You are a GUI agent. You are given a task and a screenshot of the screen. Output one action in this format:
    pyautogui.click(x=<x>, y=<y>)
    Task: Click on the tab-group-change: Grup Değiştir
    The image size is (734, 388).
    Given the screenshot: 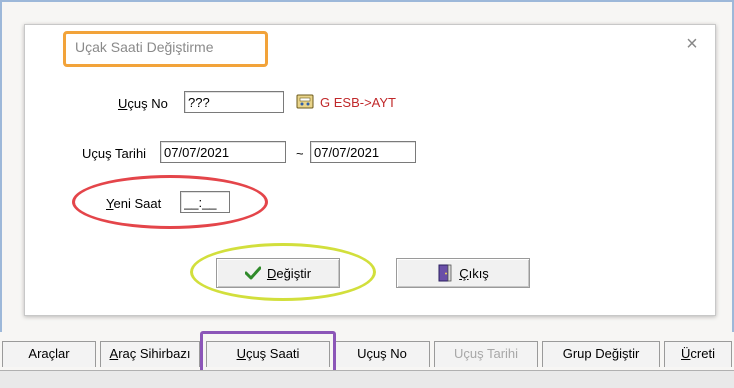 What is the action you would take?
    pyautogui.click(x=601, y=354)
    